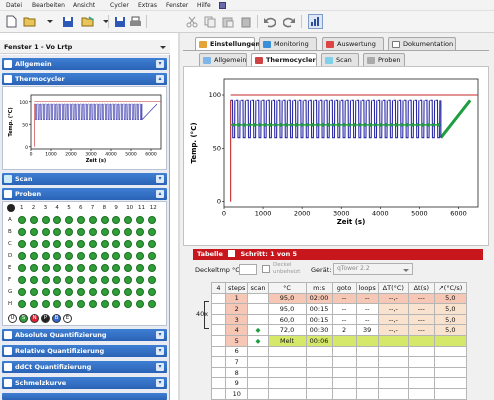  What do you see at coordinates (177, 5) in the screenshot?
I see `menu-fenster: Fenster` at bounding box center [177, 5].